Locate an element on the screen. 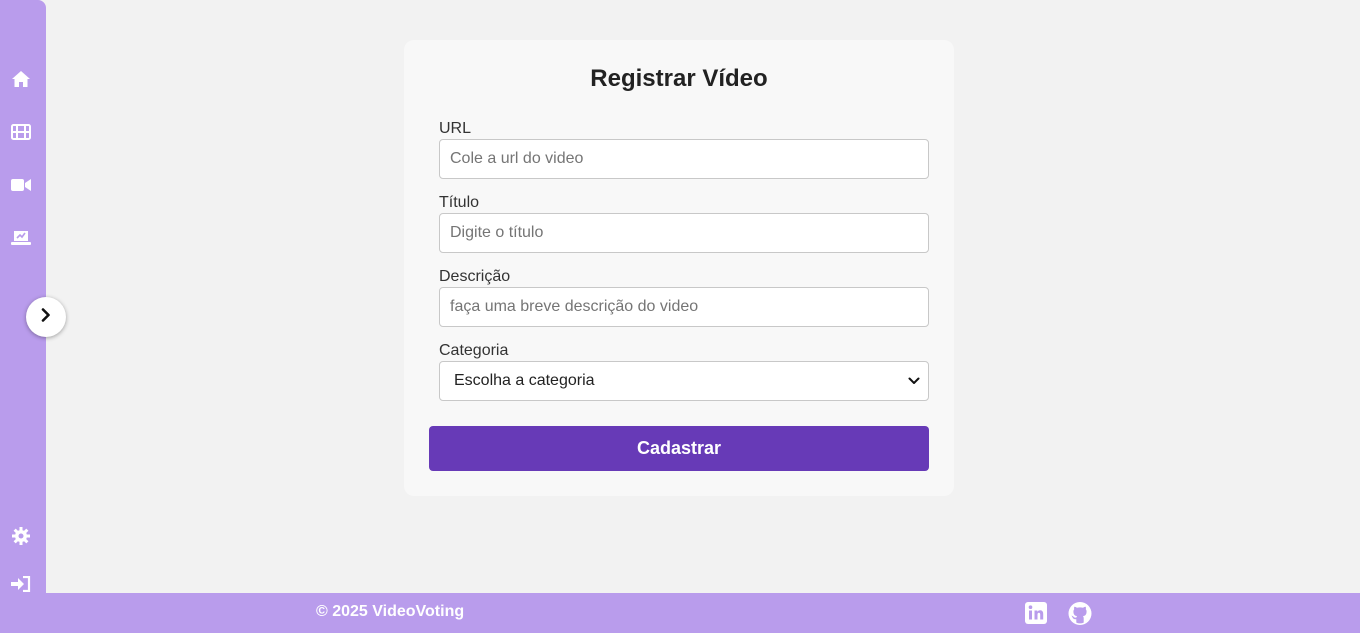  sidebar-toggle-button is located at coordinates (46, 317).